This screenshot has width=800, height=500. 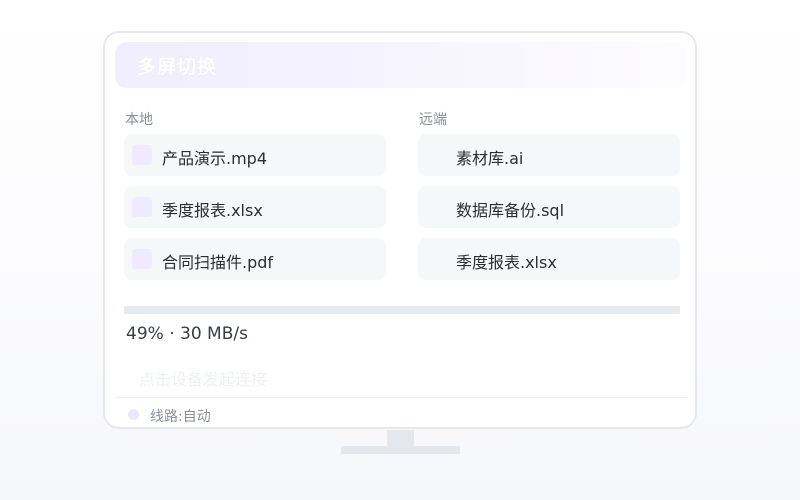 I want to click on remote-file-item: 素材库.ai, so click(x=549, y=155).